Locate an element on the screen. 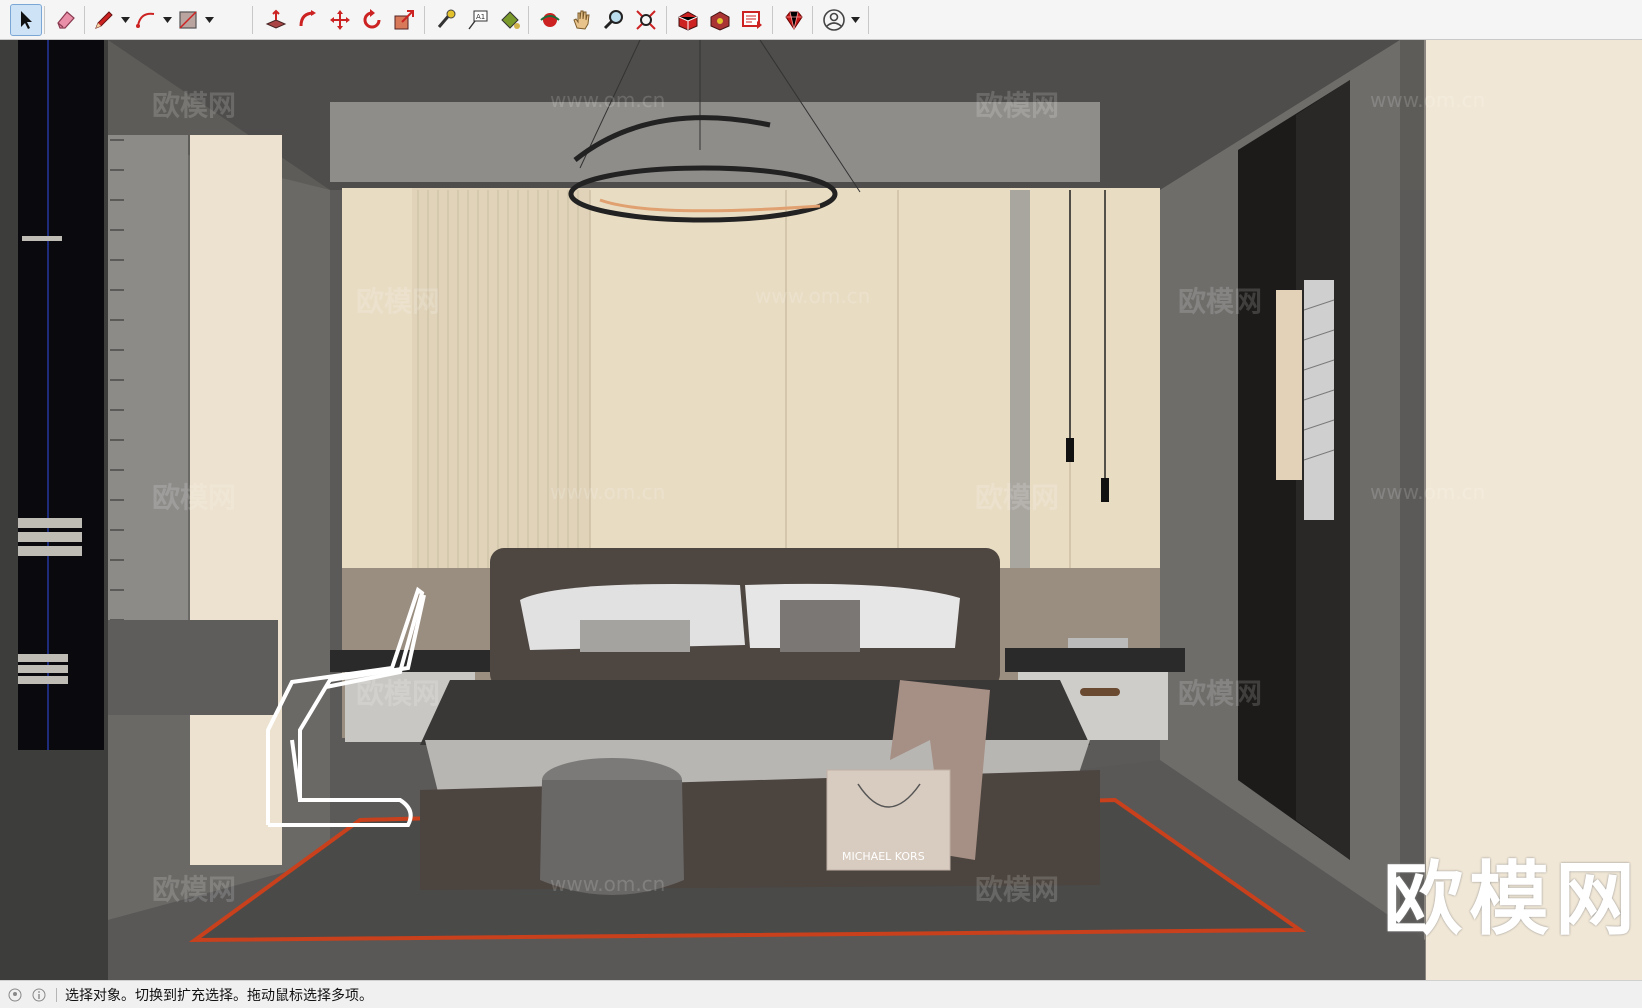 This screenshot has height=1008, width=1642. status-divider is located at coordinates (56, 994).